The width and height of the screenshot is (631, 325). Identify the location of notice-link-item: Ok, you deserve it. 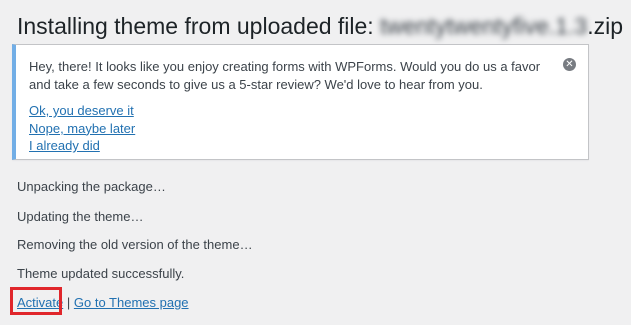
(82, 111).